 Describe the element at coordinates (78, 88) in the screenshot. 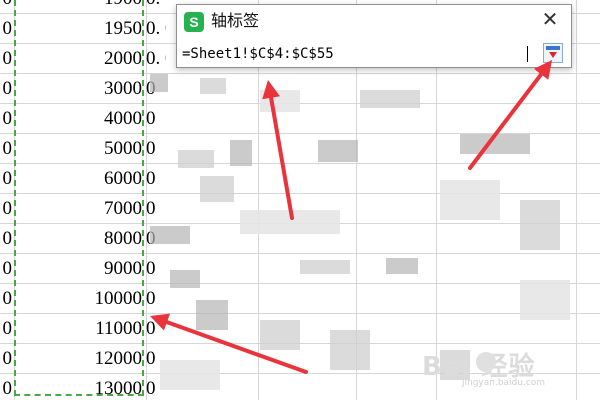

I see `cell-col-b: 3000` at that location.